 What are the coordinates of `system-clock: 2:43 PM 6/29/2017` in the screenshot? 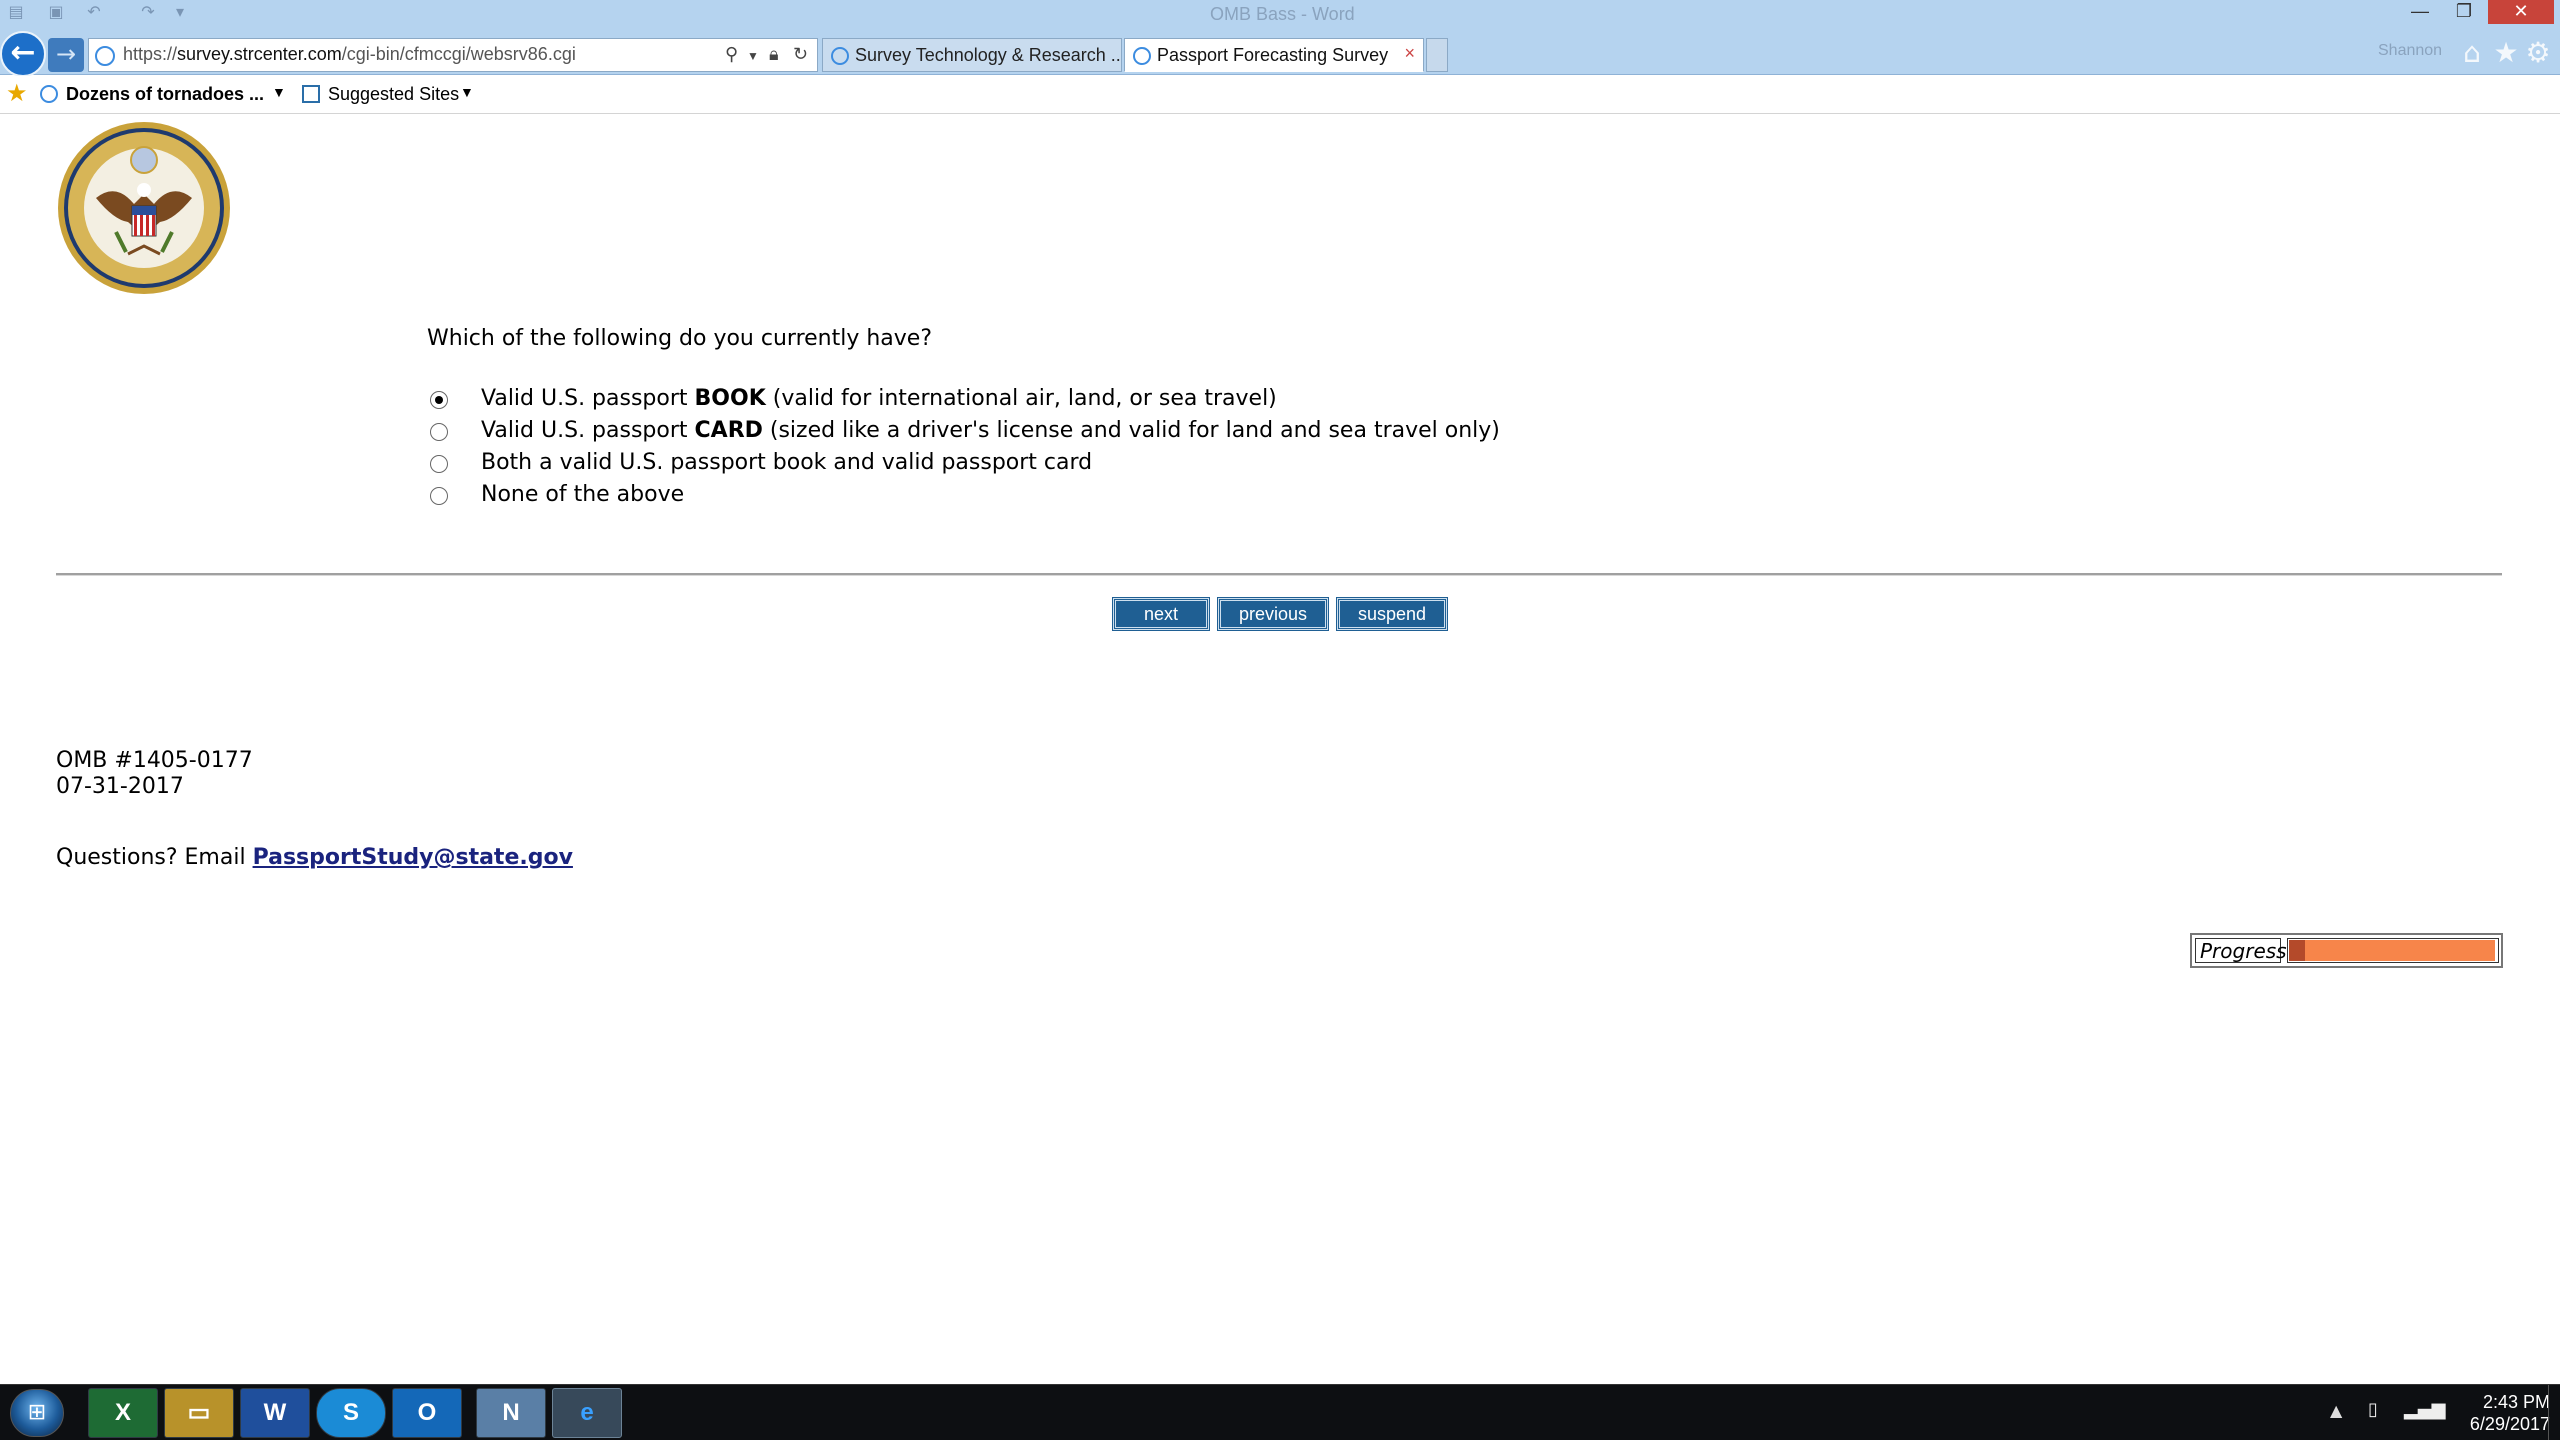 It's located at (2495, 1413).